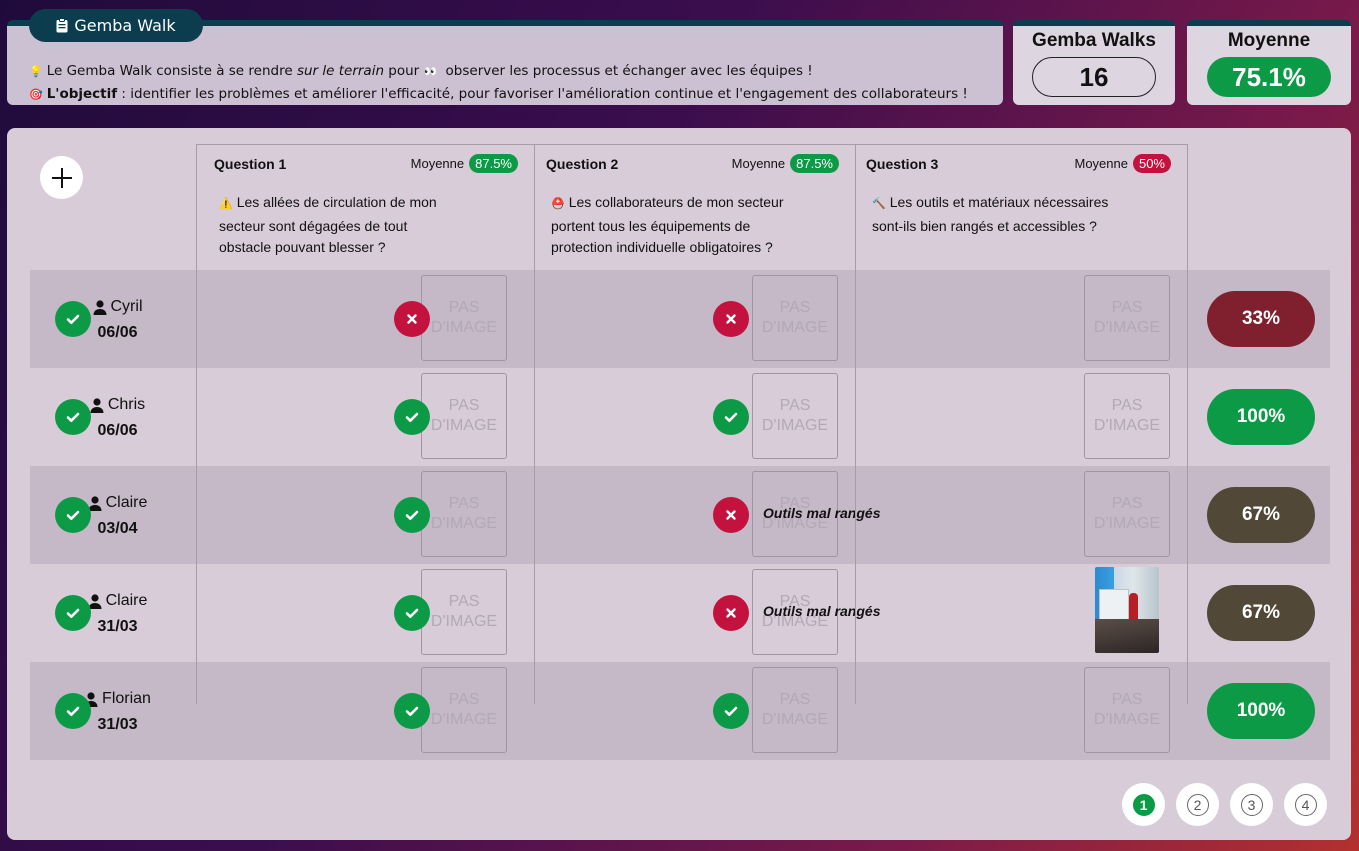 The image size is (1359, 851). What do you see at coordinates (61, 177) in the screenshot?
I see `add-walk-button` at bounding box center [61, 177].